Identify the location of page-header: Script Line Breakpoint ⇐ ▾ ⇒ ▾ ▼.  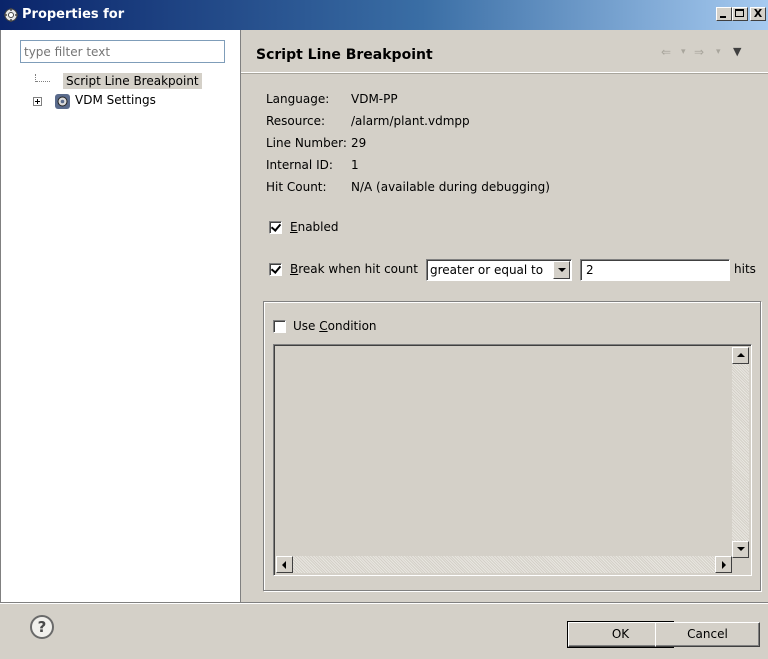
(504, 51).